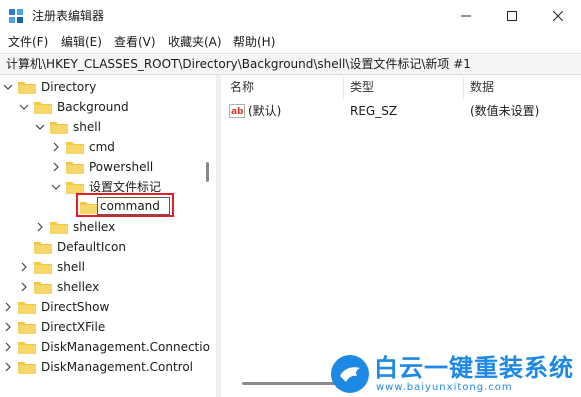 This screenshot has height=397, width=581. I want to click on tree-item-directxfile: DirectXFile, so click(53, 327).